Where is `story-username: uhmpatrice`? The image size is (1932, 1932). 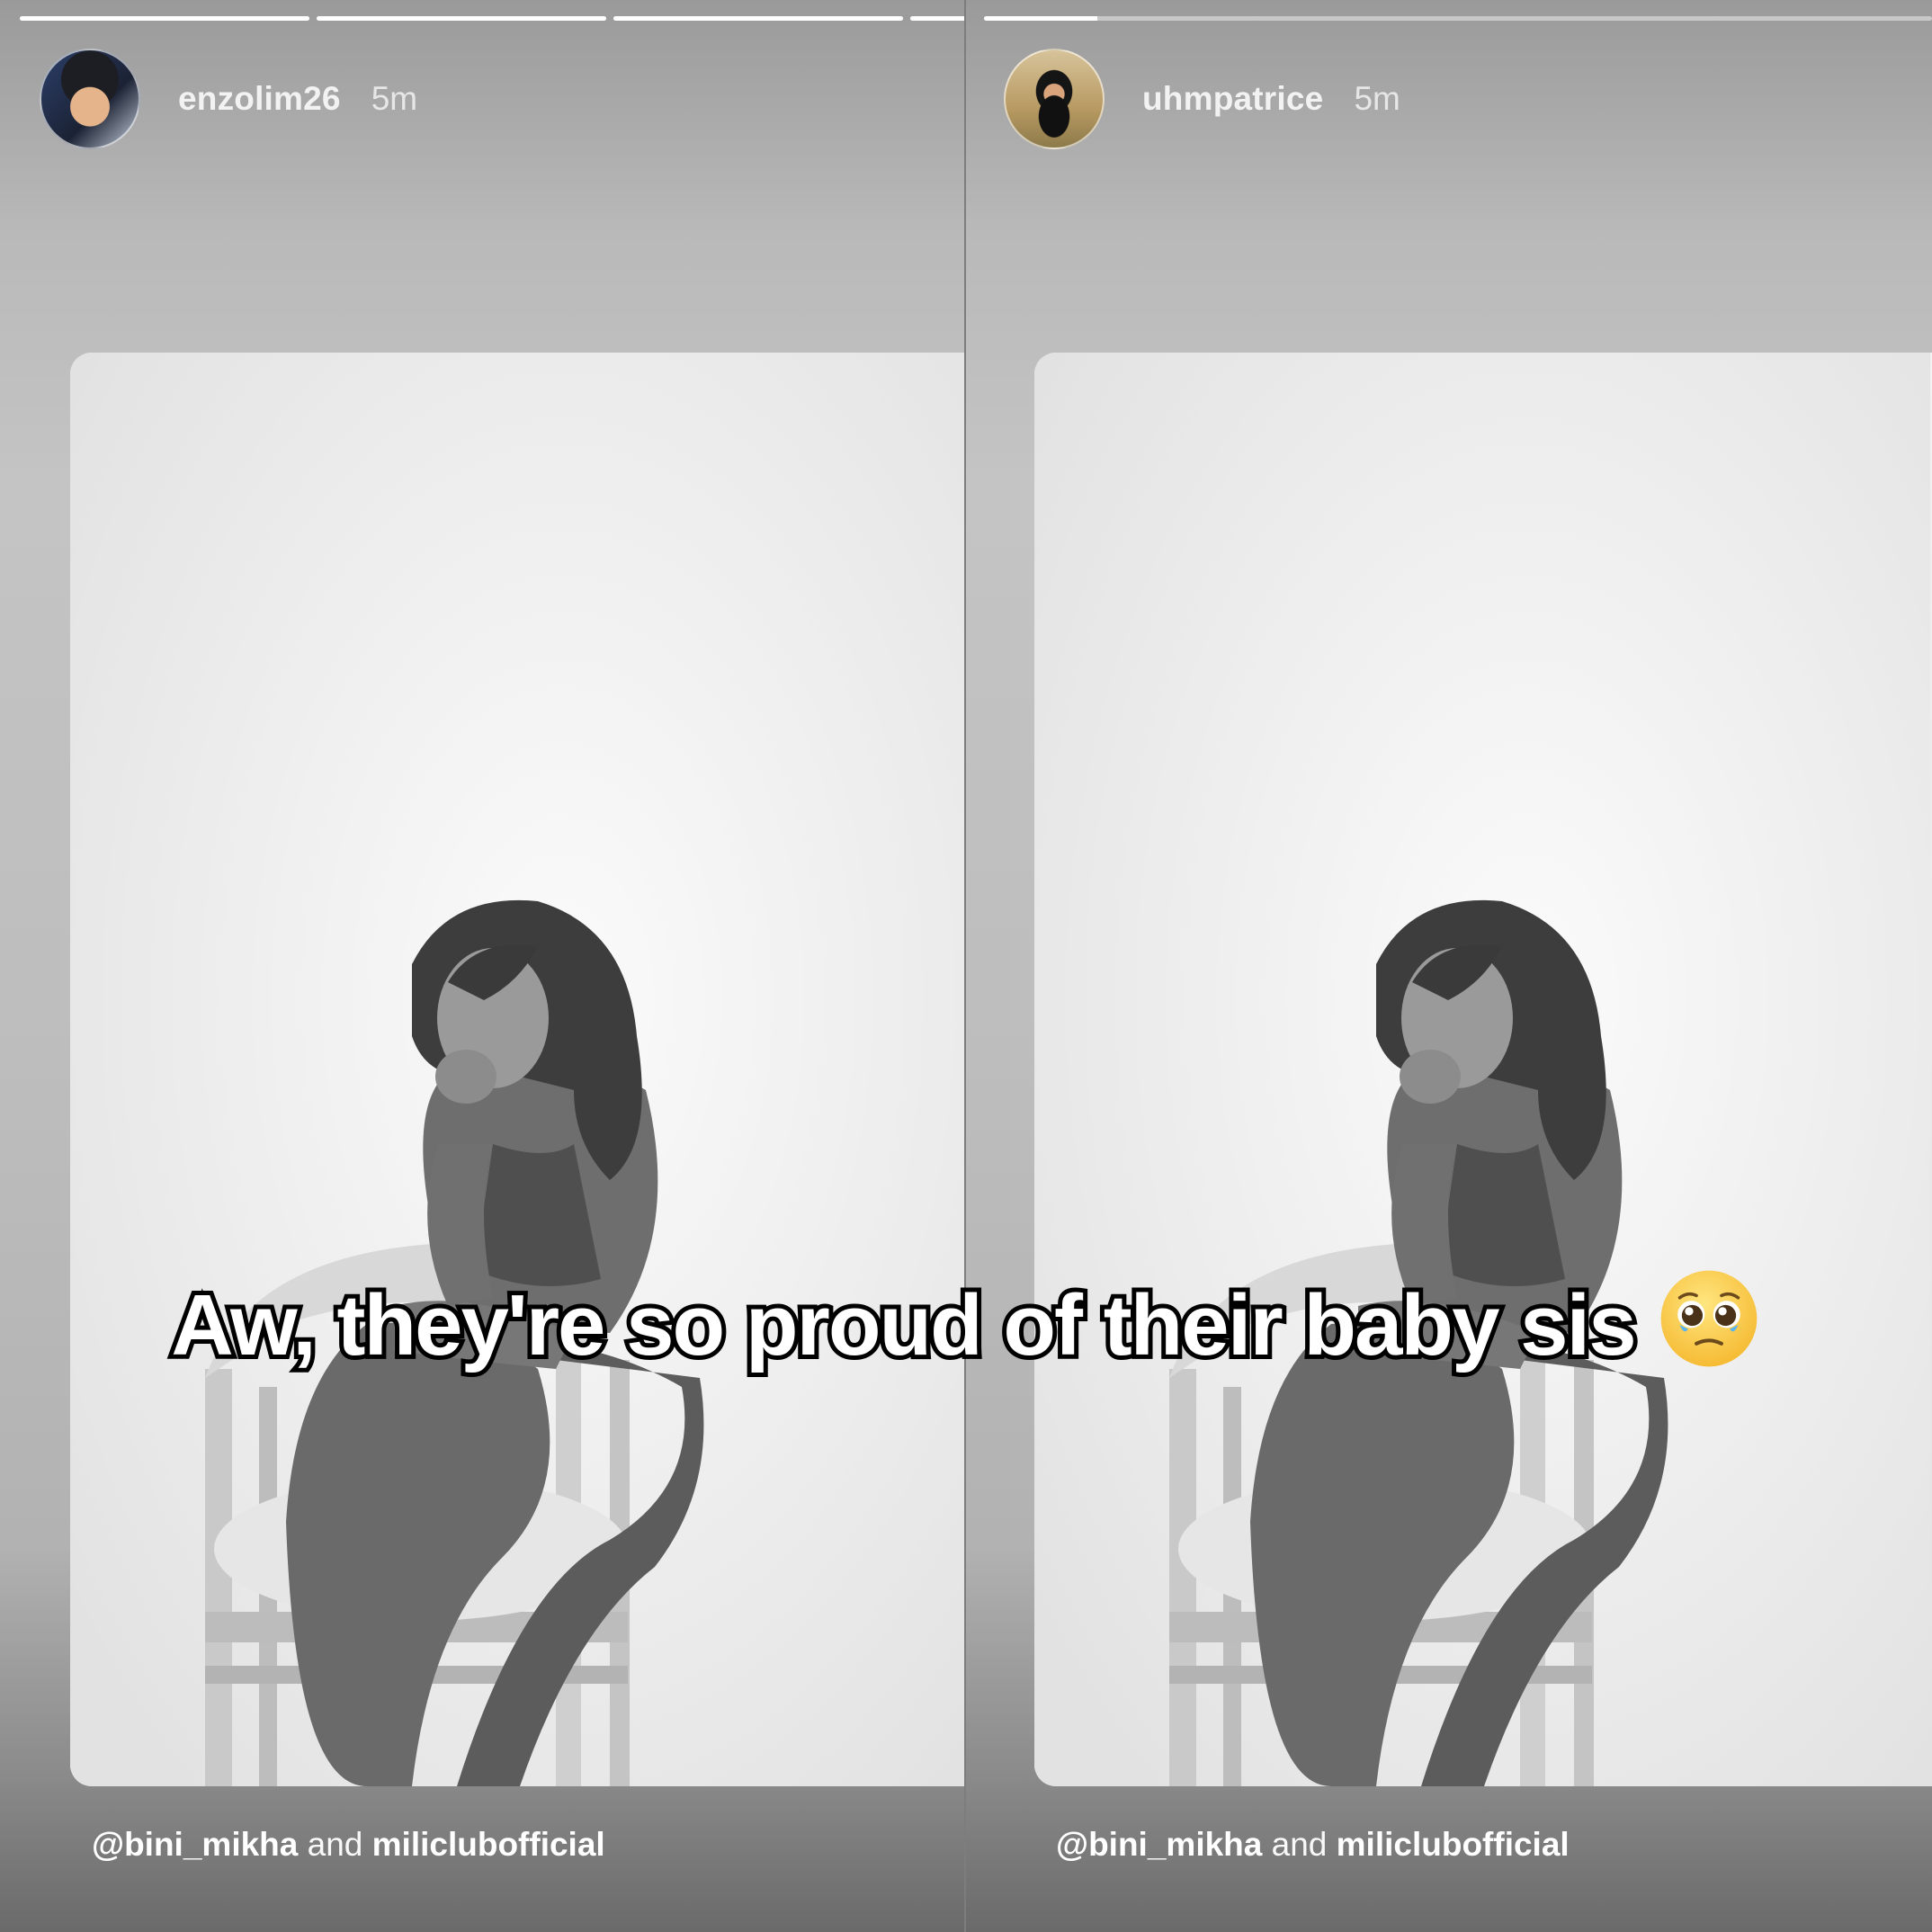 story-username: uhmpatrice is located at coordinates (1232, 99).